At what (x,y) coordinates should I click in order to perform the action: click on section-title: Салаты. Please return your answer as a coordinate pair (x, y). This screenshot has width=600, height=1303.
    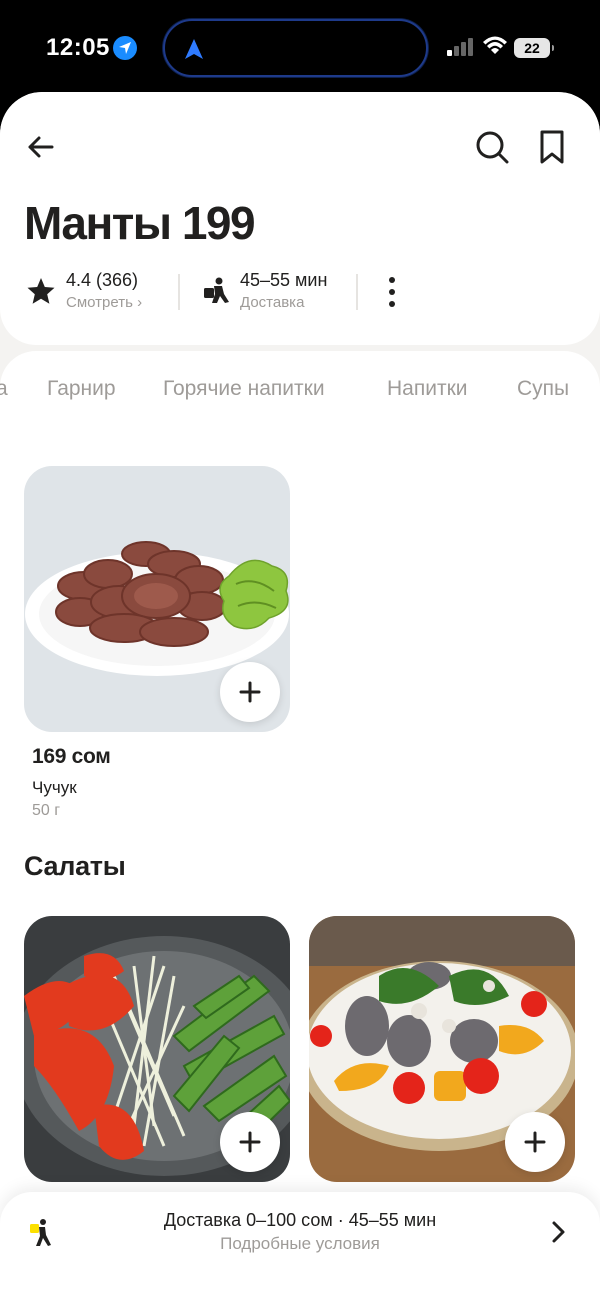
    Looking at the image, I should click on (75, 866).